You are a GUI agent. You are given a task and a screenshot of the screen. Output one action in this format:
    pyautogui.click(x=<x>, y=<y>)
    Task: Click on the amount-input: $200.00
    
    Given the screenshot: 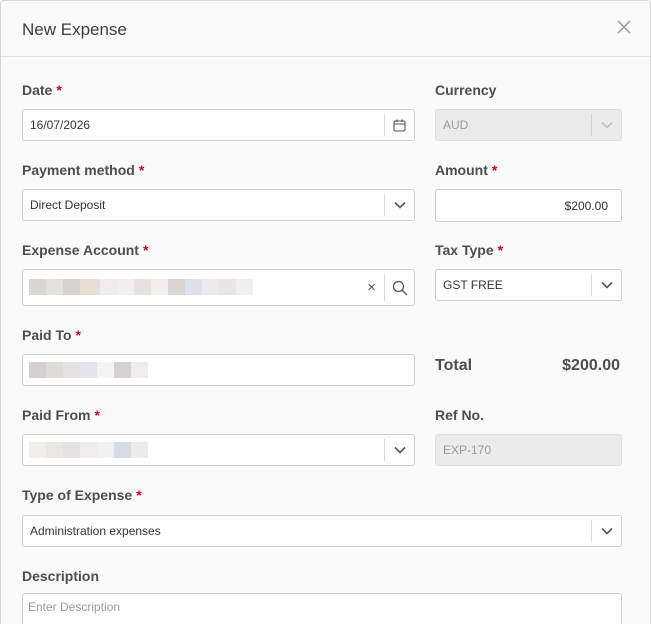 What is the action you would take?
    pyautogui.click(x=528, y=205)
    